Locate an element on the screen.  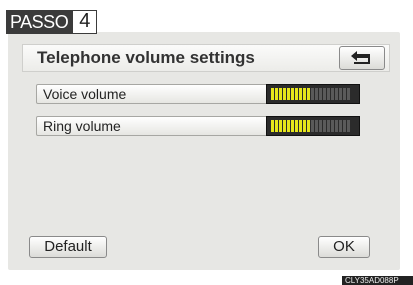
step-word: PASSO is located at coordinates (39, 22).